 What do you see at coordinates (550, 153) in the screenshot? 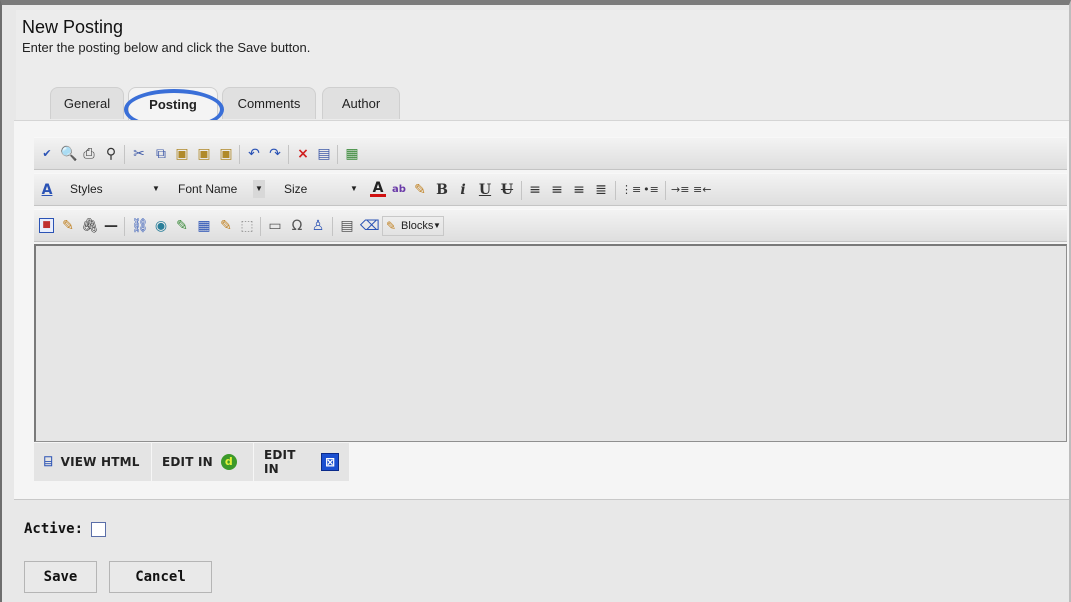
I see `toolbar-row-1: ✔ 🔍 ⎙ ⚲ ✂ ⧉ ▣ ▣ ▣ ↶ ↷ × ▤ ▦` at bounding box center [550, 153].